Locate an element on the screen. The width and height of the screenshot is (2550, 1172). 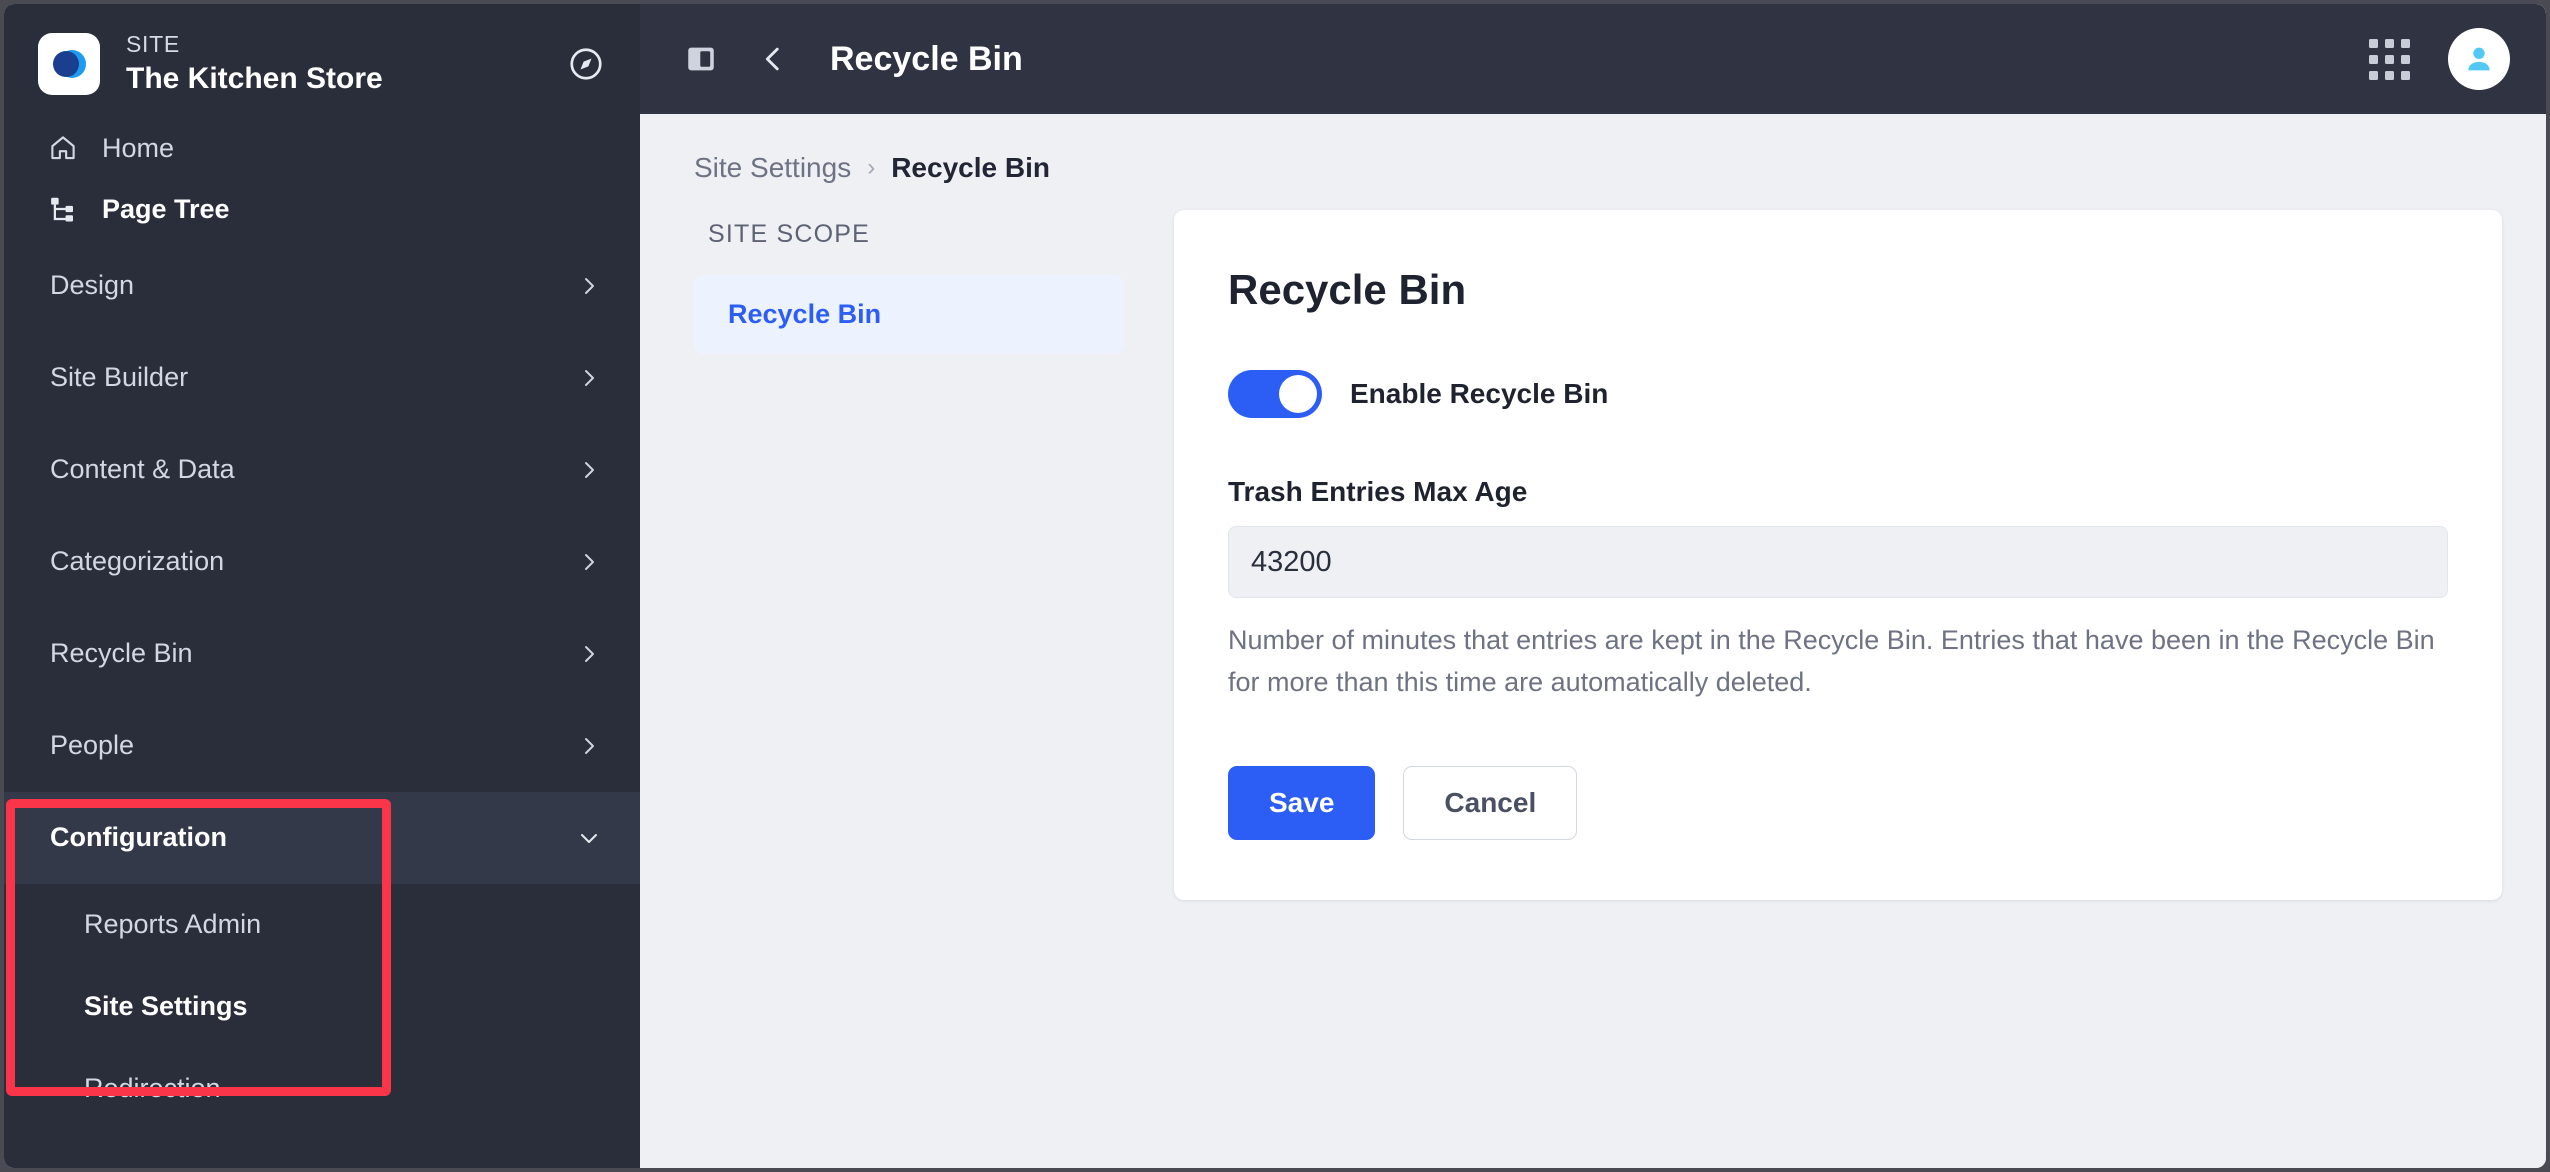
sidebar-group-site-builder: Site Builder is located at coordinates (322, 378).